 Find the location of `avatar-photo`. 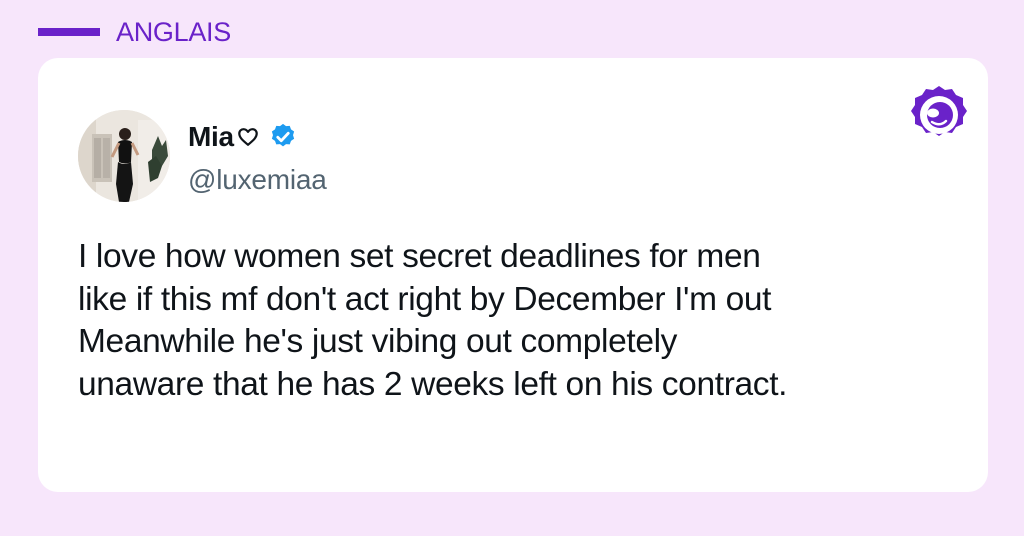

avatar-photo is located at coordinates (124, 156).